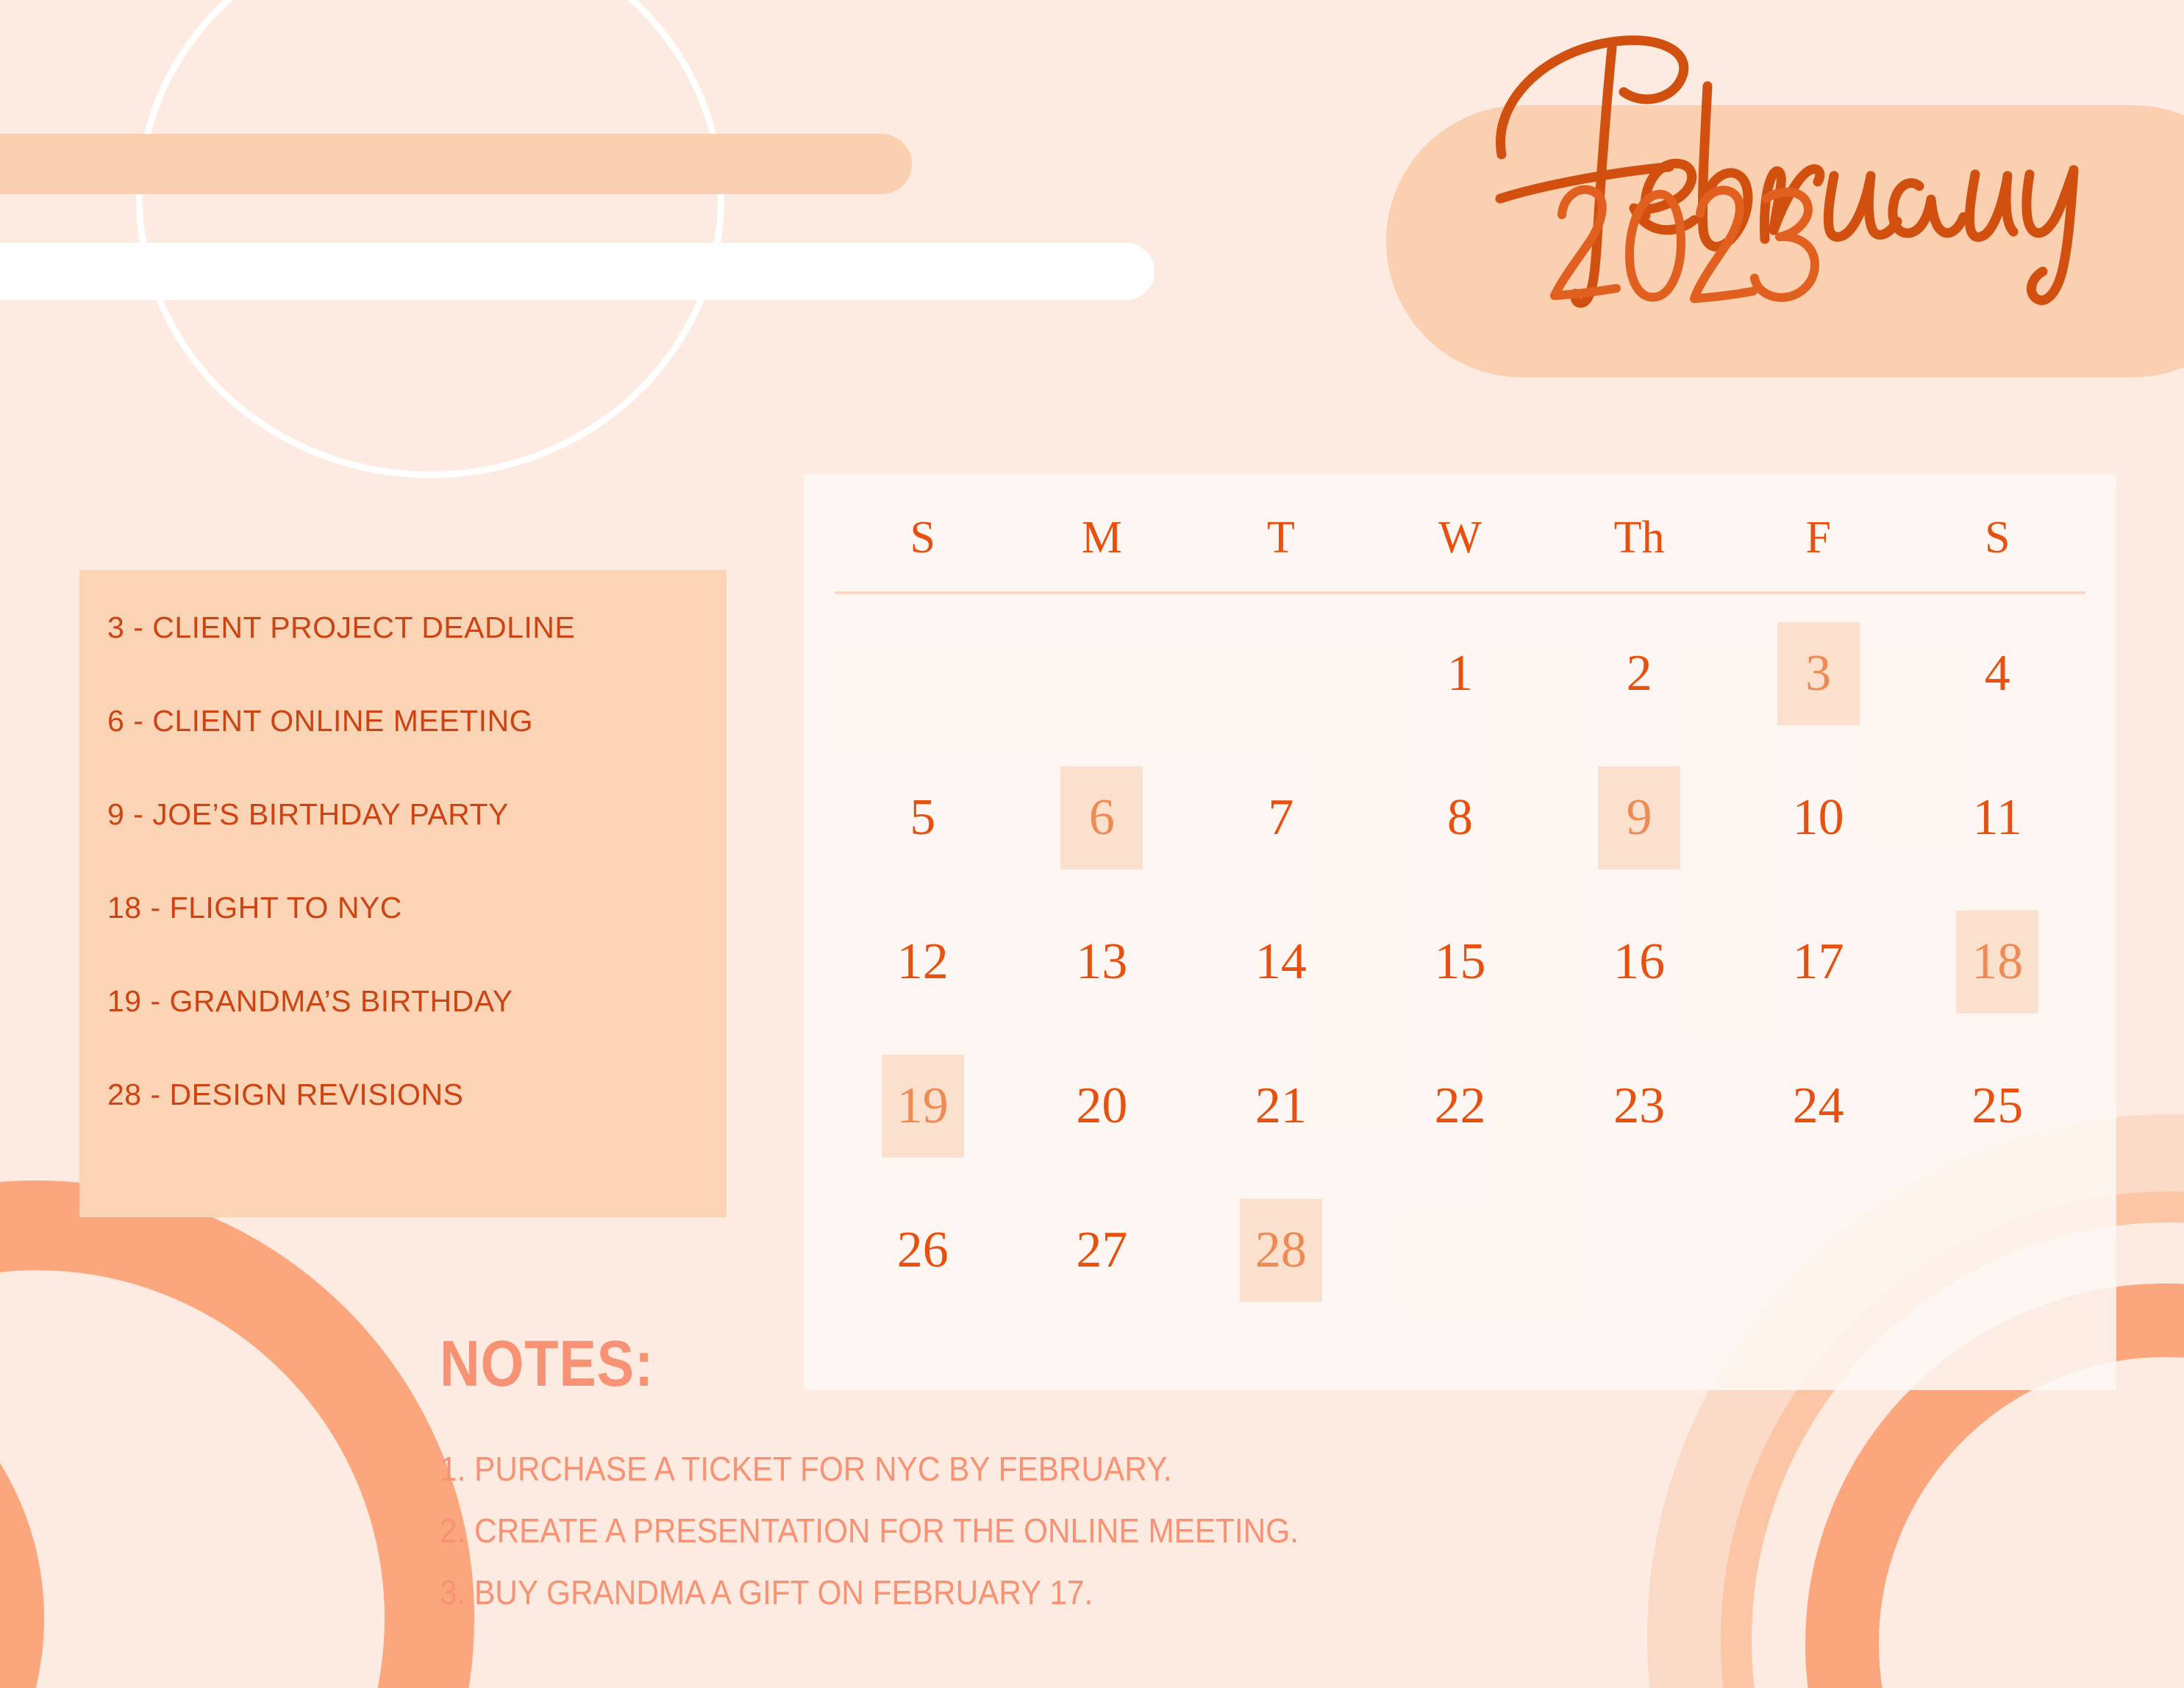  I want to click on day-number: 14, so click(1281, 961).